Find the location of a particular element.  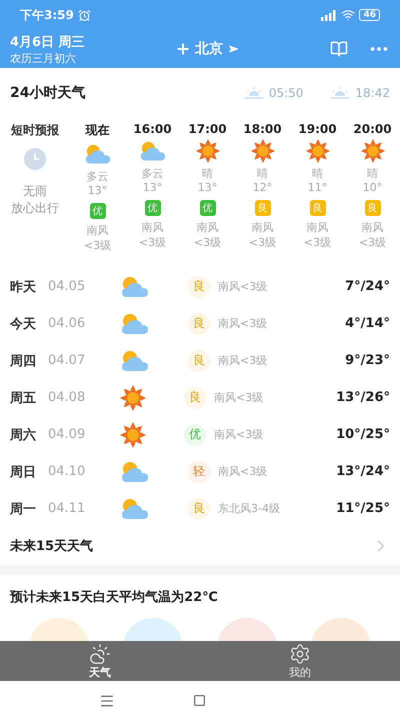

day-name: 今天 is located at coordinates (23, 324).